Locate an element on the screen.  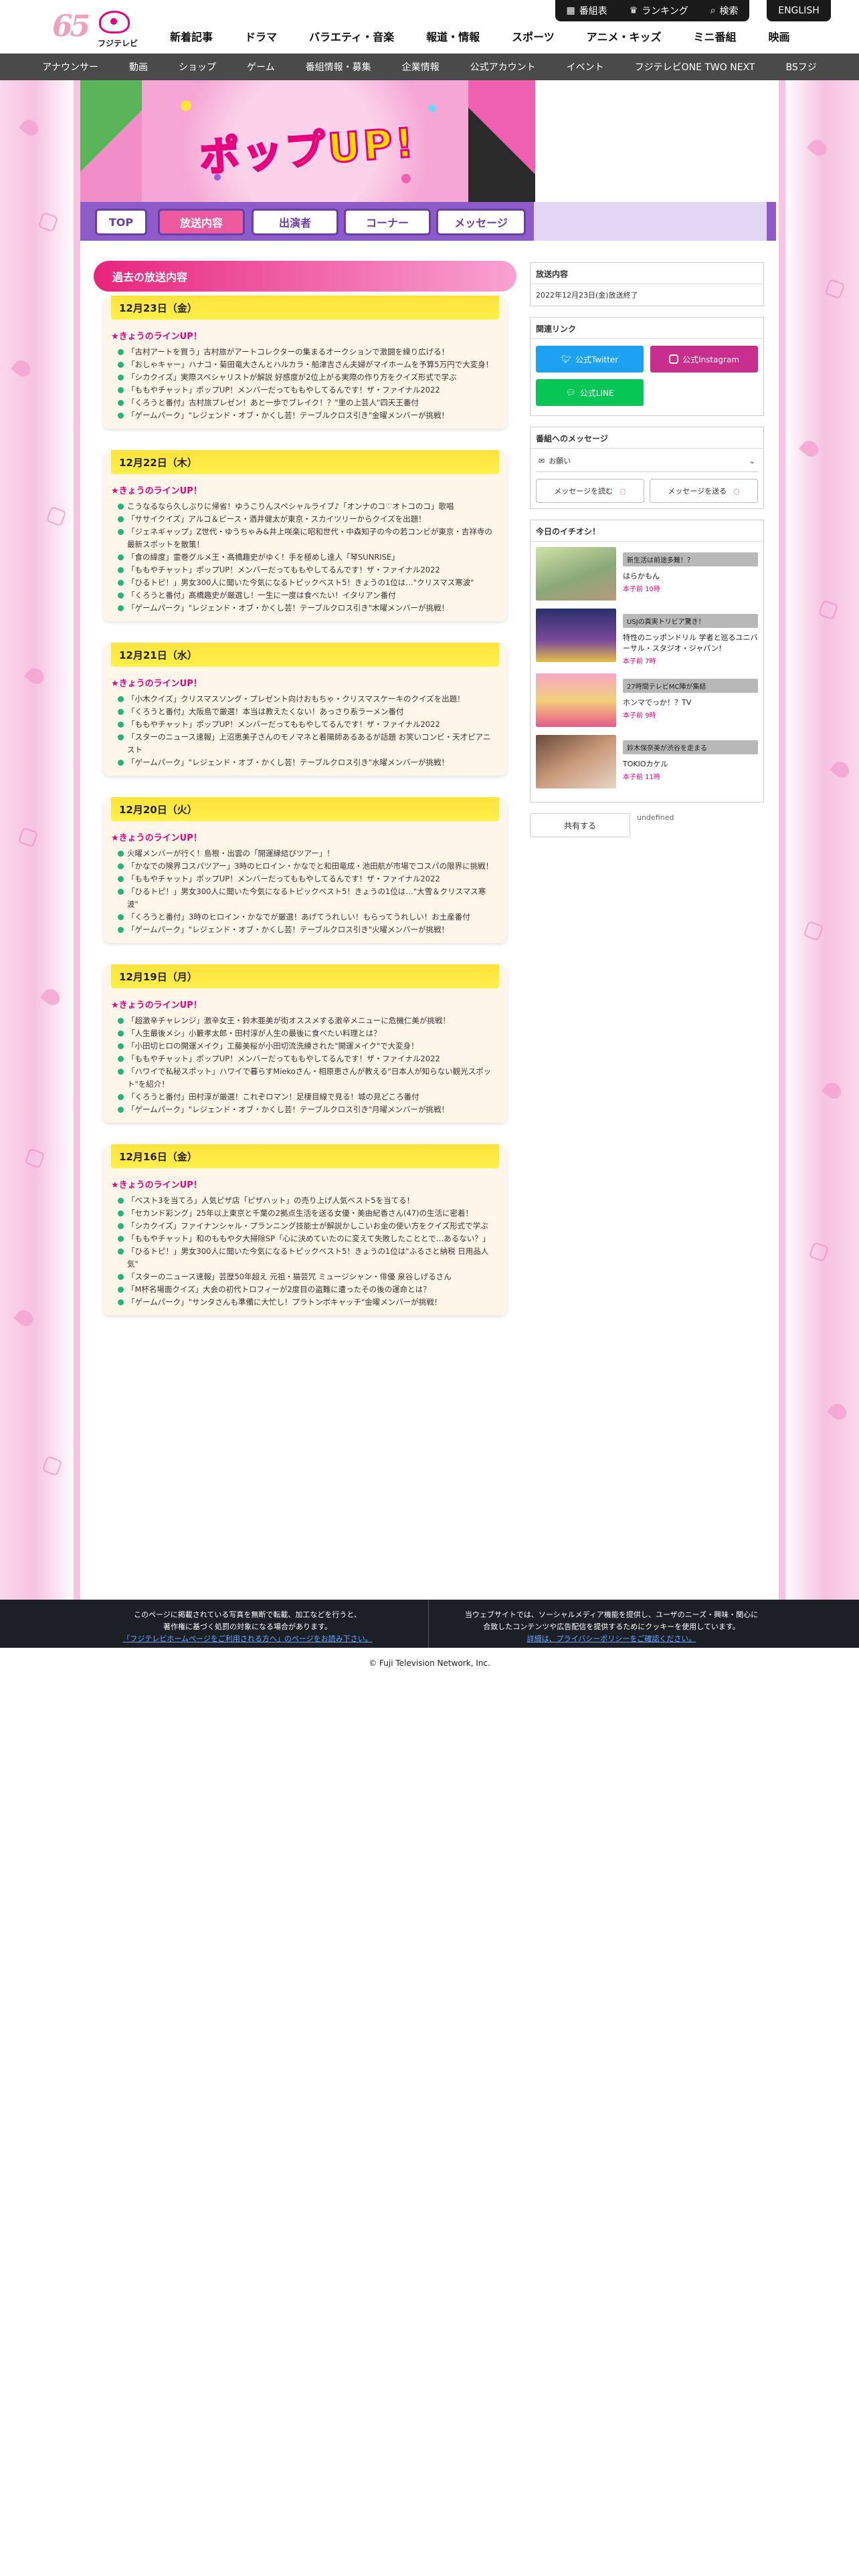
line-button: 💬︎ 公式LINE is located at coordinates (590, 392).